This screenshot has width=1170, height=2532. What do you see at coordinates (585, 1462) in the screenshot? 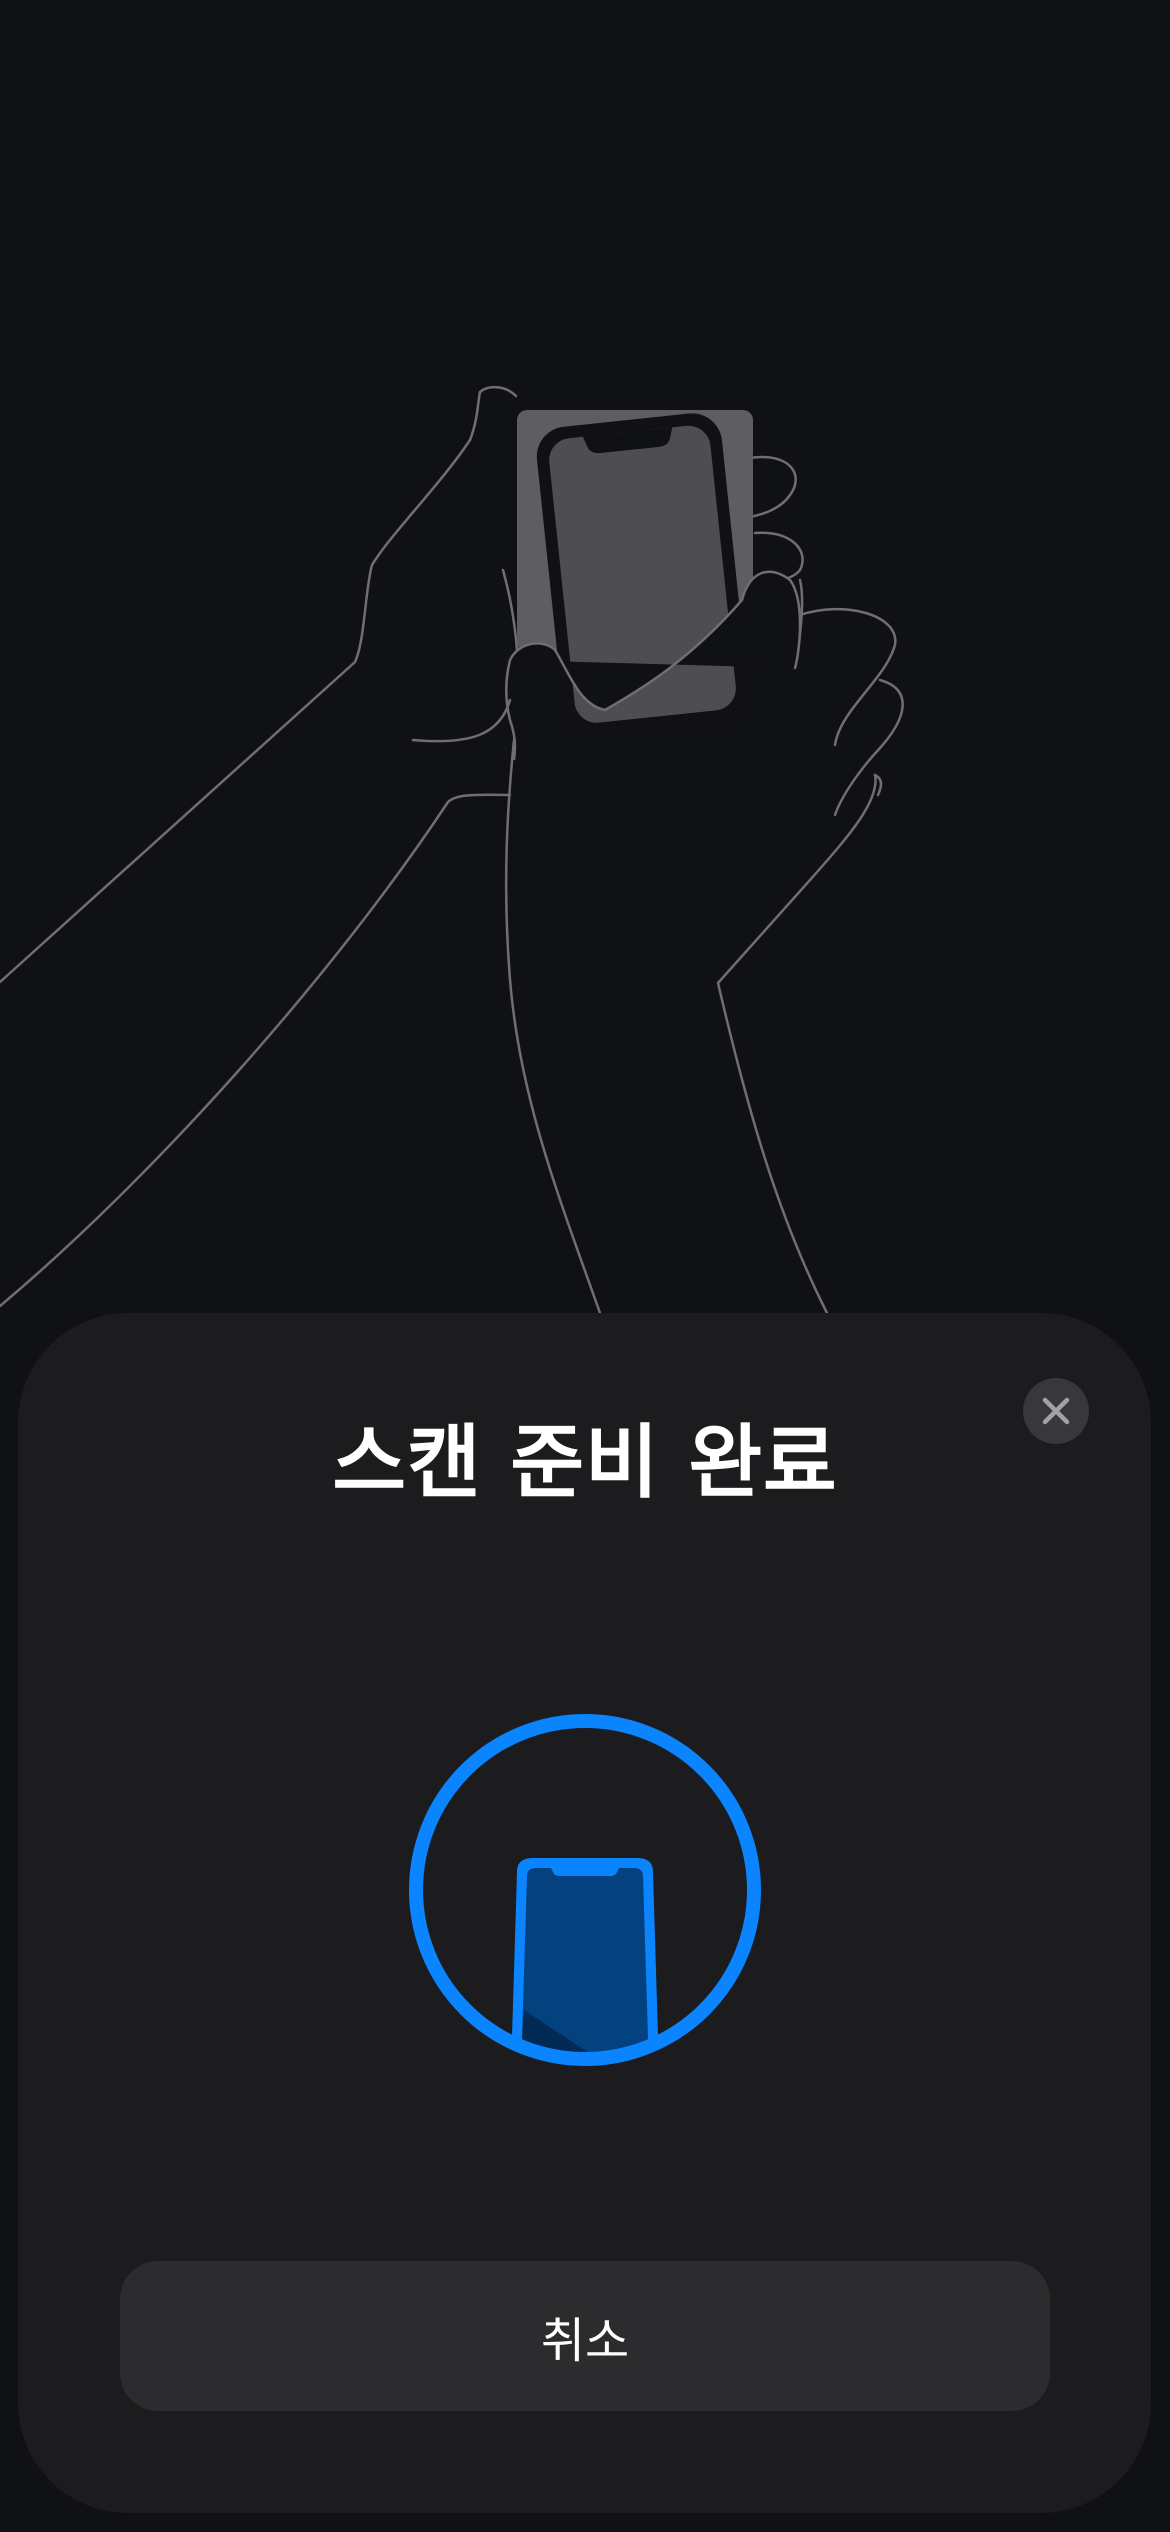
I see `sheet-title: 스캔 준비 완료` at bounding box center [585, 1462].